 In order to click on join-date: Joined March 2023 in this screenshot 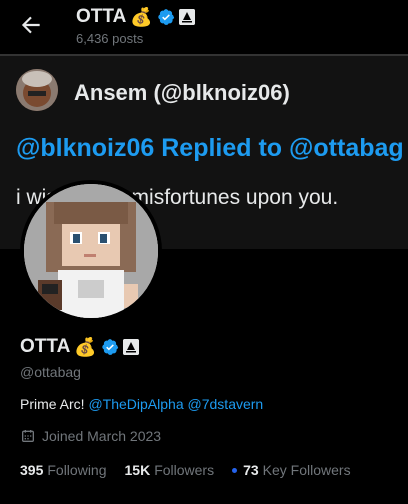, I will do `click(90, 436)`.